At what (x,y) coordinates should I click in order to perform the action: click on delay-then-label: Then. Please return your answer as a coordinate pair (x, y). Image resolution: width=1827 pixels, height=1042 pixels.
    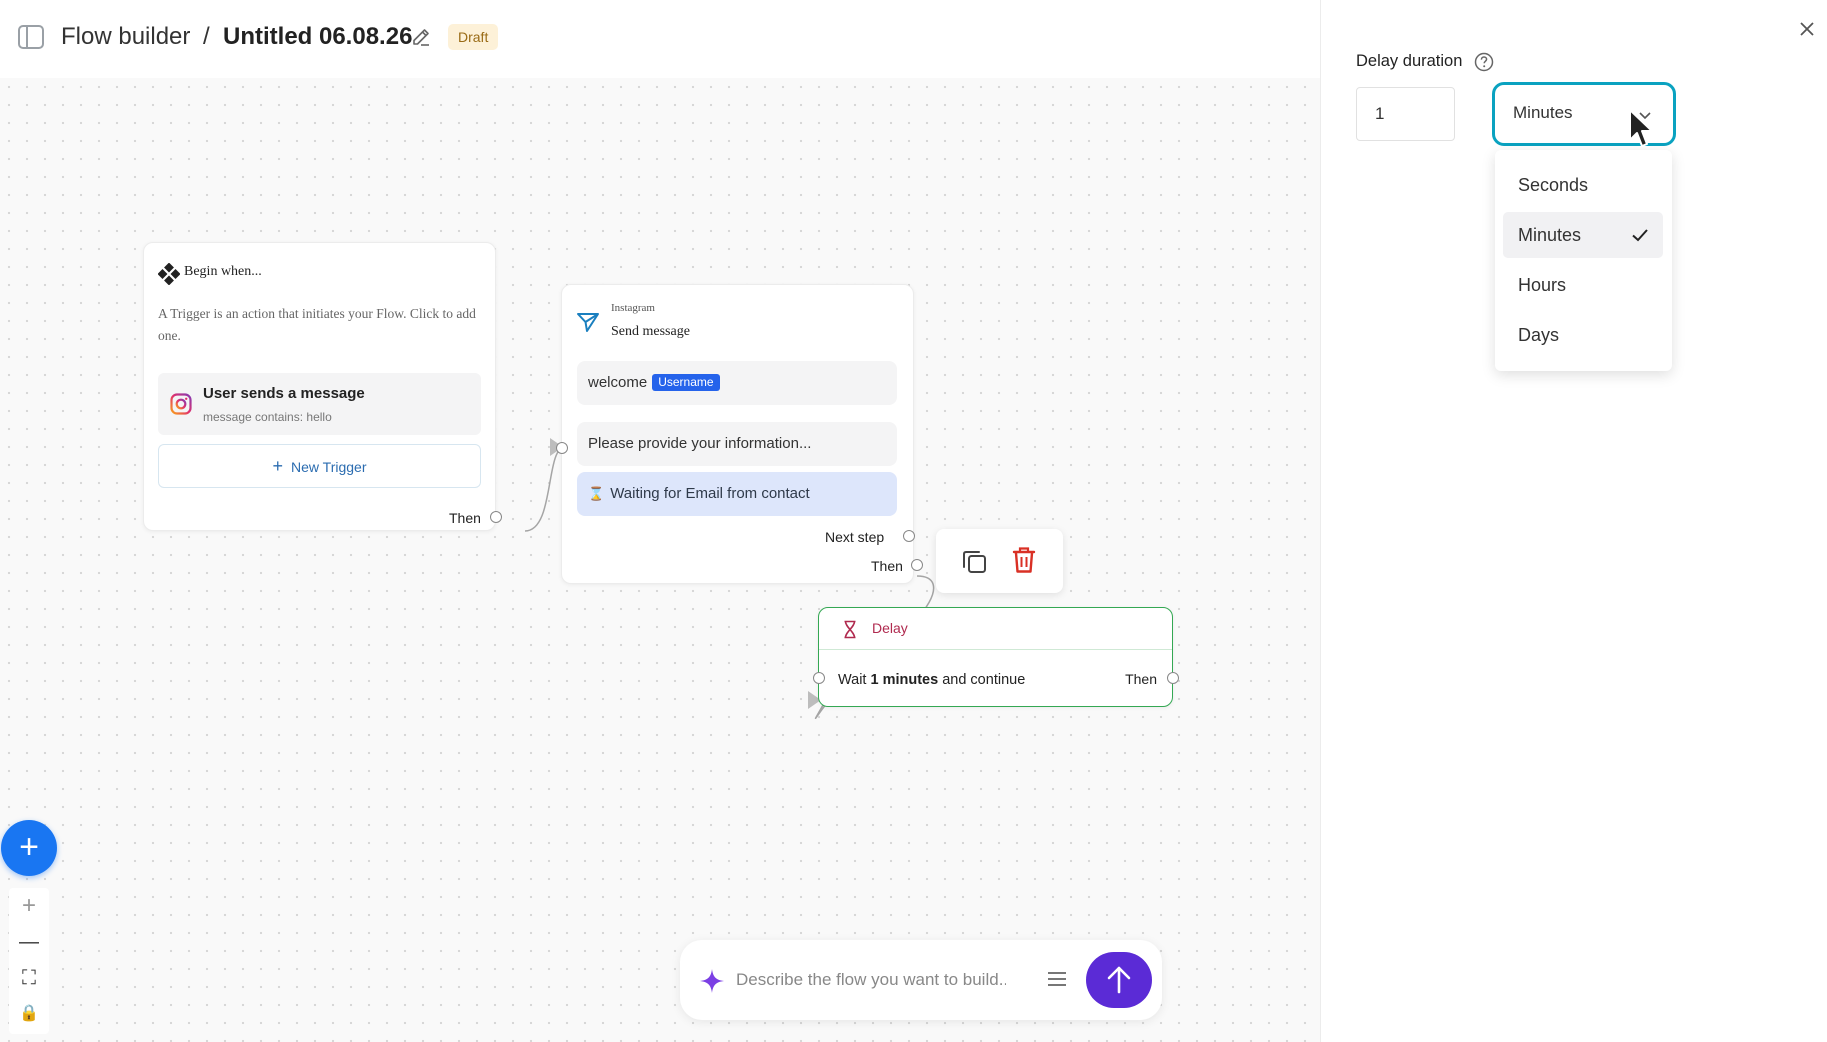
    Looking at the image, I should click on (1141, 679).